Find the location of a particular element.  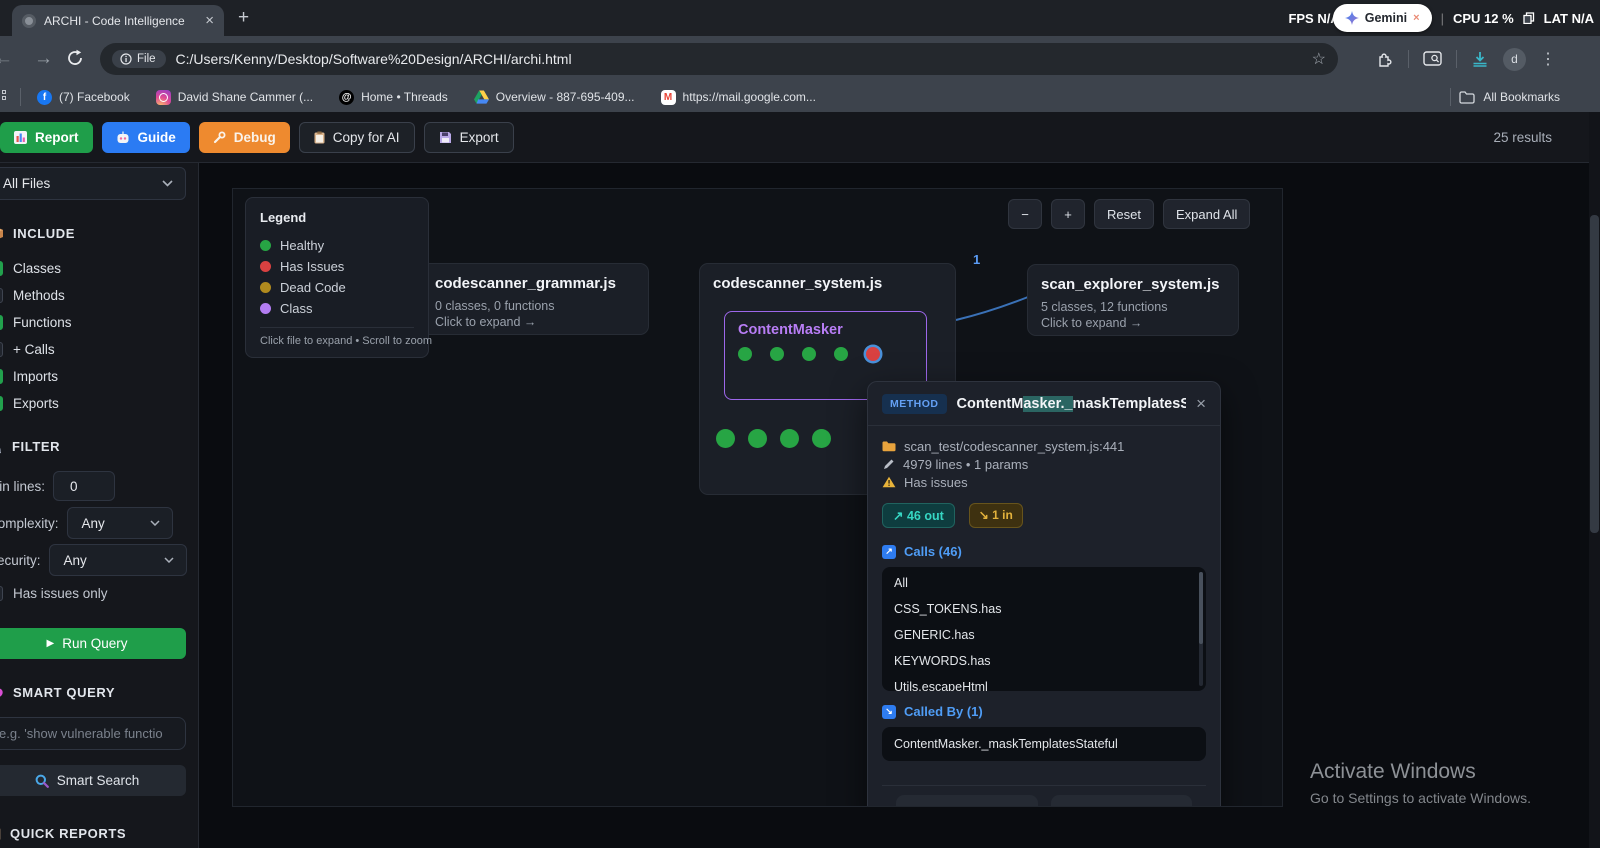

include-classes: Classes is located at coordinates (30, 268).